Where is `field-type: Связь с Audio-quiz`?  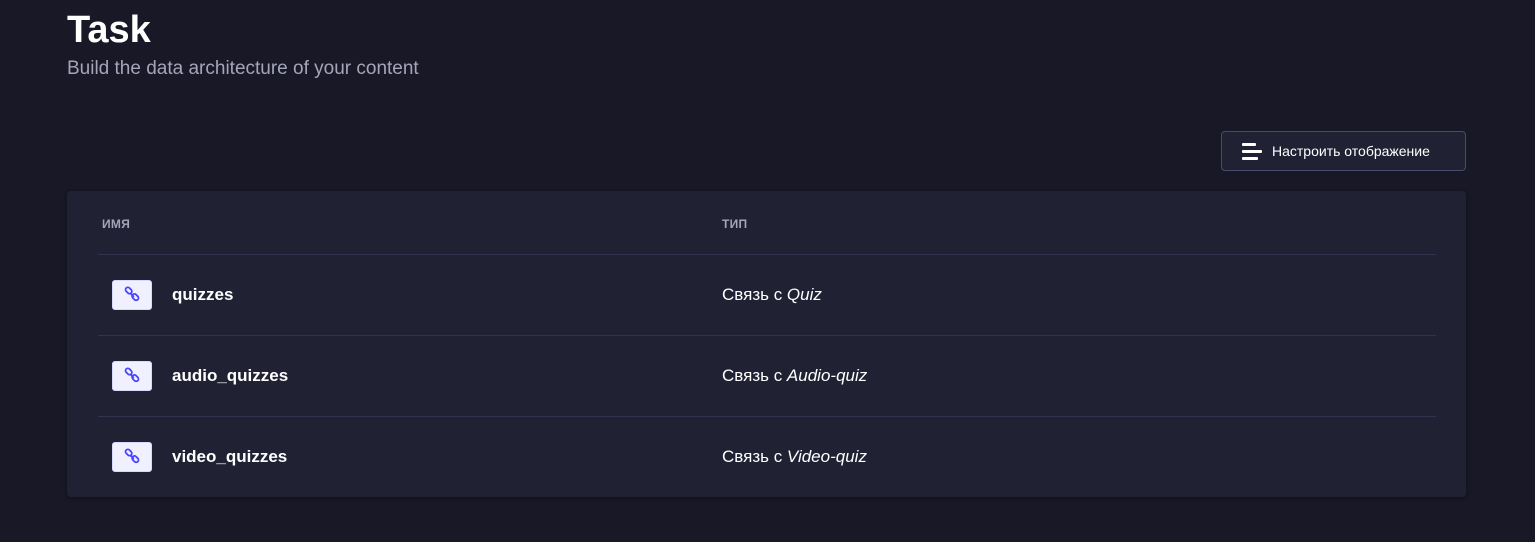 field-type: Связь с Audio-quiz is located at coordinates (794, 376).